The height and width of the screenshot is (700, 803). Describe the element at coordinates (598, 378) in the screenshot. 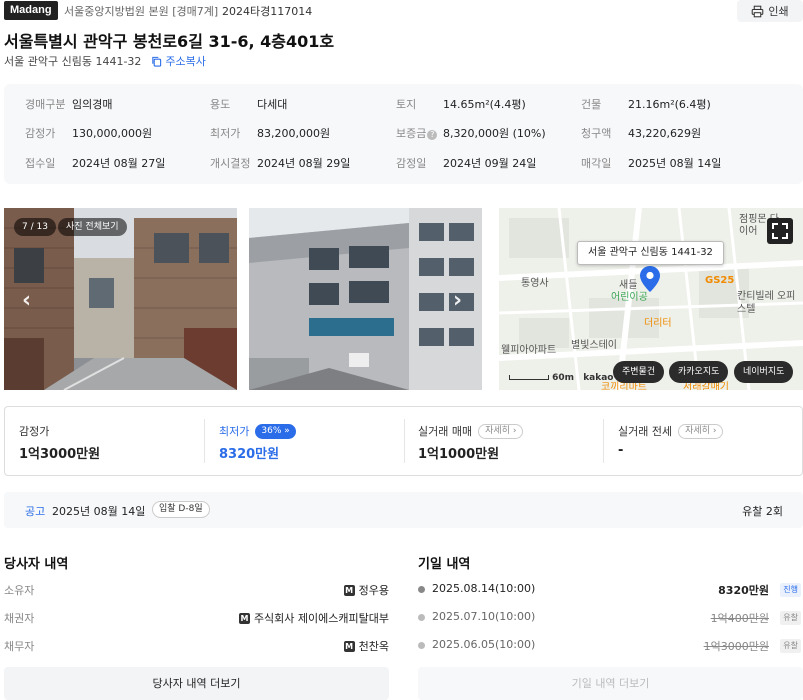

I see `map-brand: kakao` at that location.